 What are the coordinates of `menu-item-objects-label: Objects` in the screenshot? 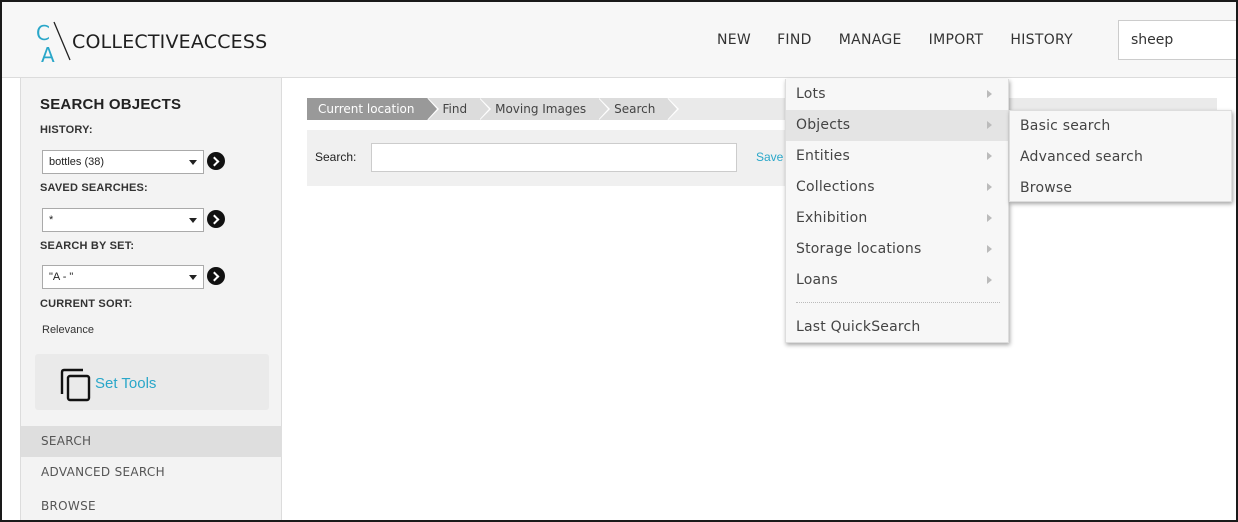 It's located at (823, 125).